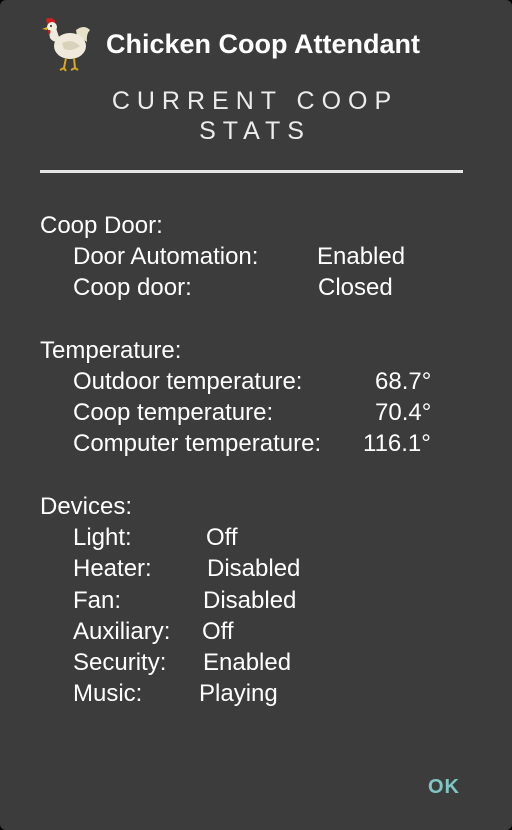  Describe the element at coordinates (166, 256) in the screenshot. I see `door-automation-label: Door Automation:` at that location.